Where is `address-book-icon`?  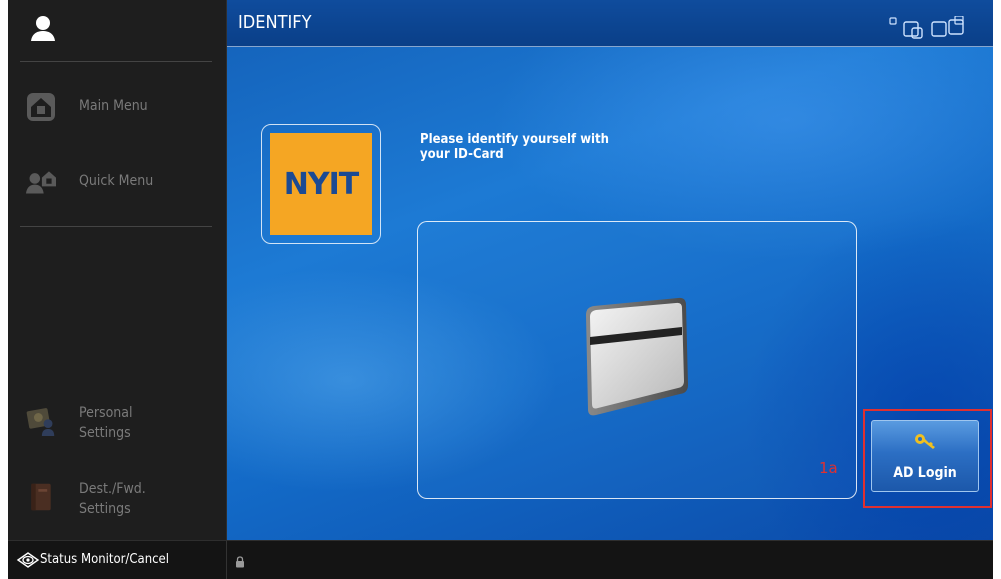 address-book-icon is located at coordinates (41, 497).